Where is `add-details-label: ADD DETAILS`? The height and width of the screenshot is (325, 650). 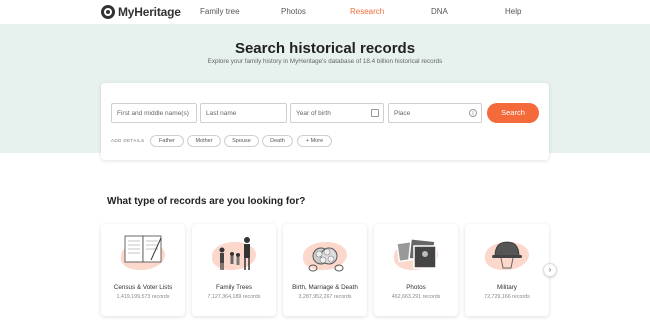
add-details-label: ADD DETAILS is located at coordinates (128, 140).